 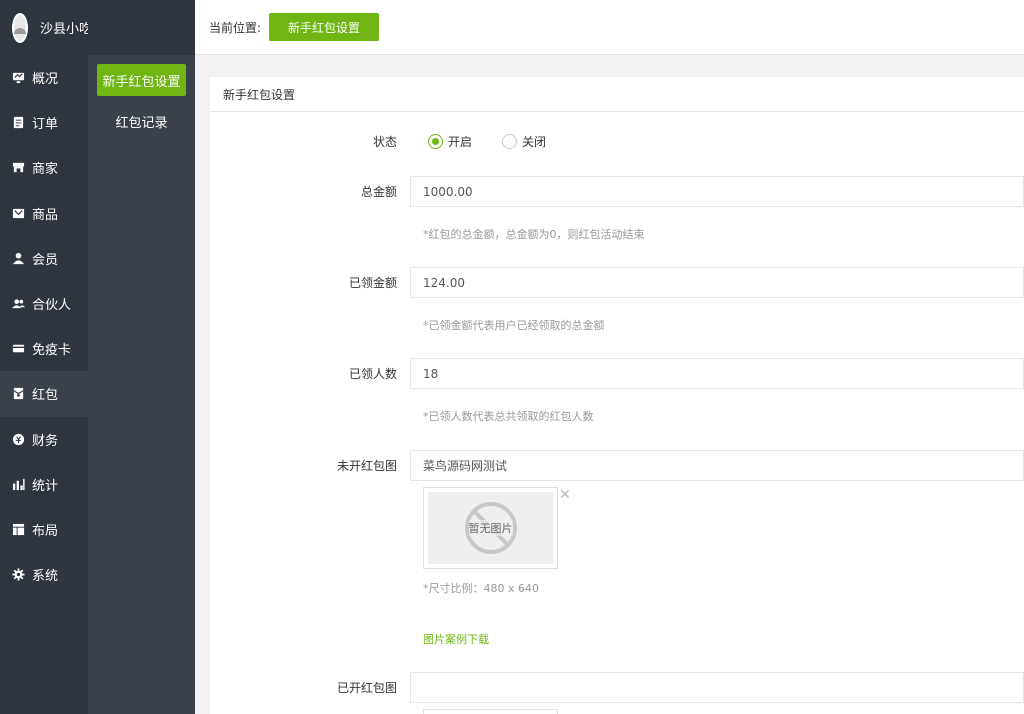 I want to click on sidebar-item-merchants: 商家, so click(x=44, y=167).